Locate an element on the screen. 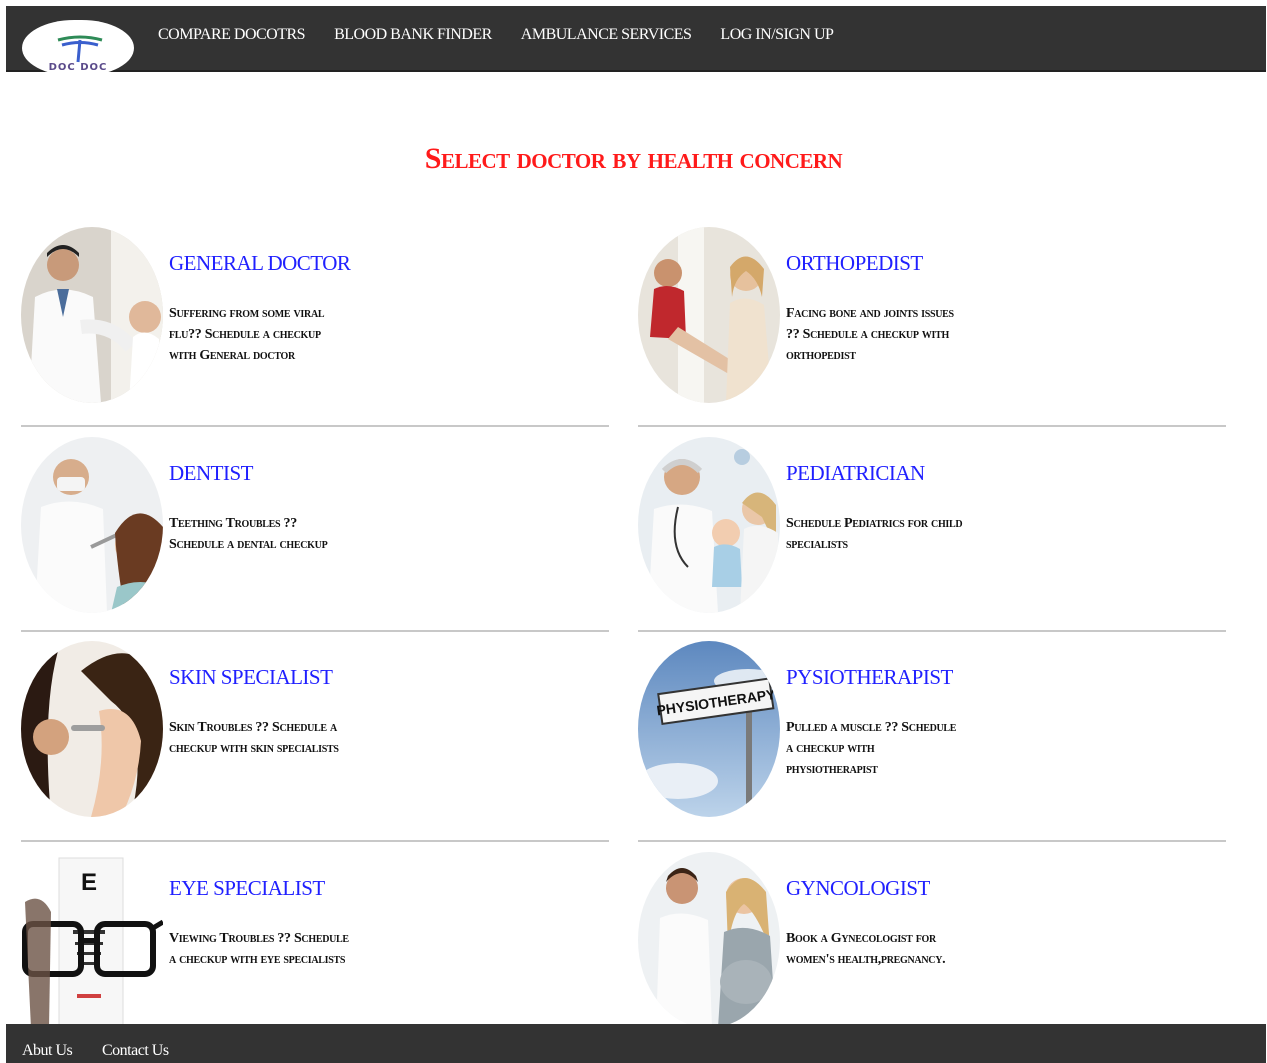  card-title-pediatrician: PEDIATRICIAN is located at coordinates (855, 473).